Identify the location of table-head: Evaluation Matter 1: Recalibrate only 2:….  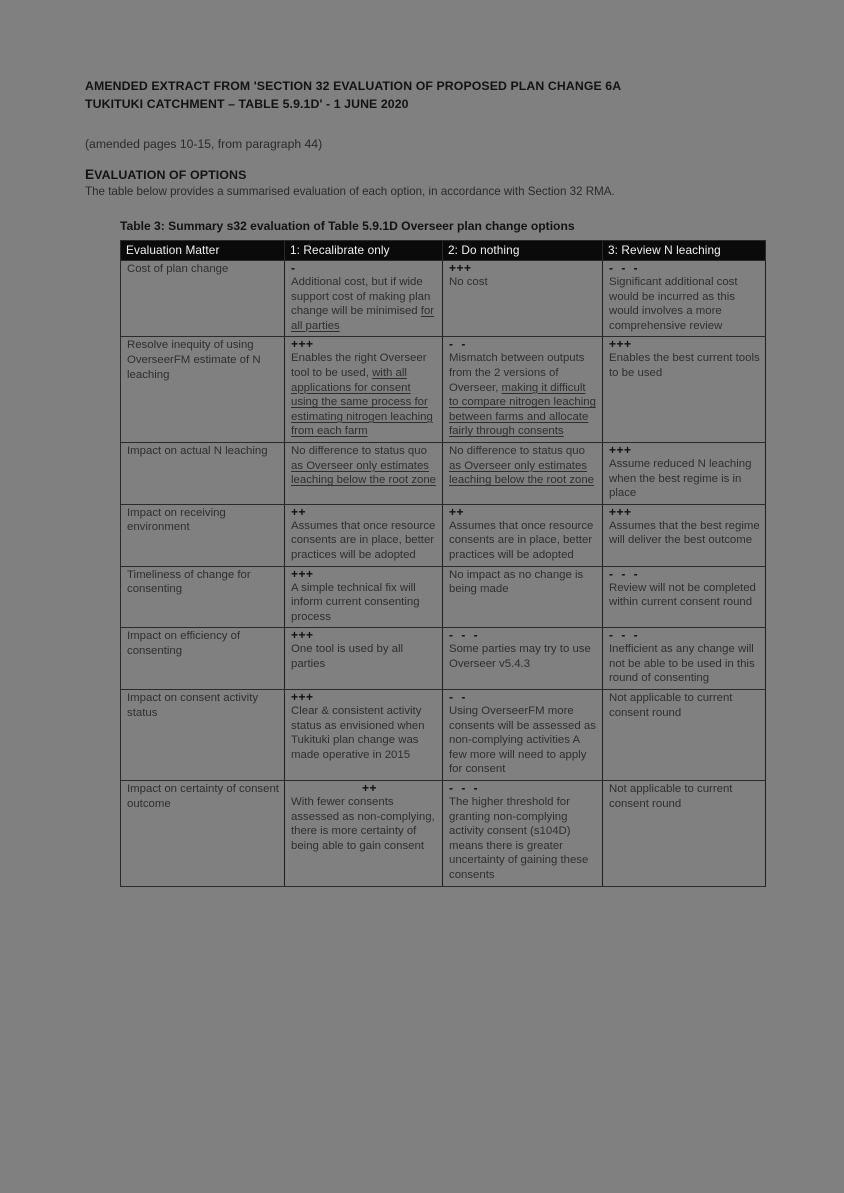
(443, 250).